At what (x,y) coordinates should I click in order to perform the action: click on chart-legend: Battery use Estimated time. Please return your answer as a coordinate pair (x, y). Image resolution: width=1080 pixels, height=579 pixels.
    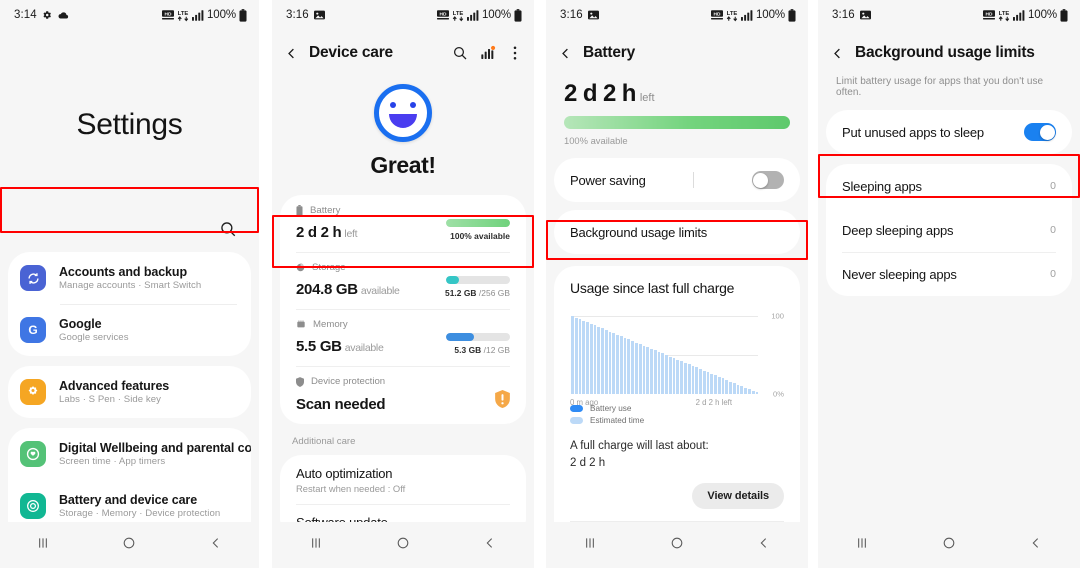
    Looking at the image, I should click on (677, 414).